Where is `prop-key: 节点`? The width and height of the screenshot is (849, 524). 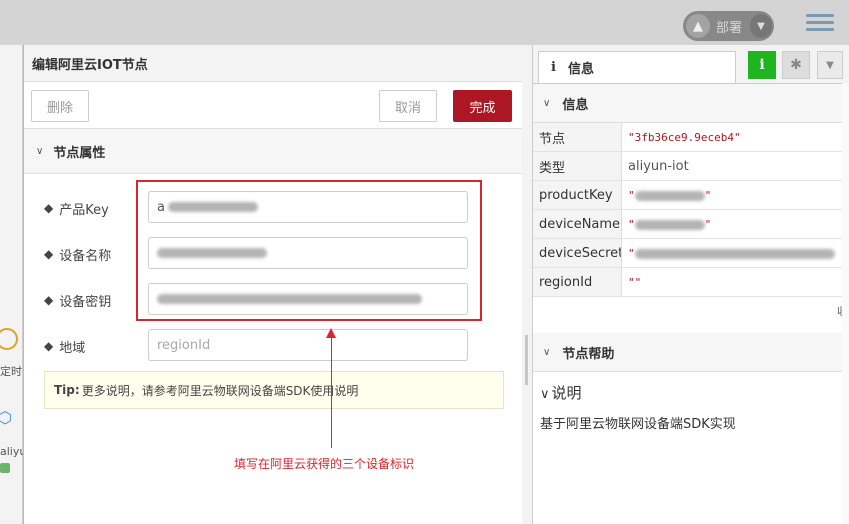
prop-key: 节点 is located at coordinates (577, 137).